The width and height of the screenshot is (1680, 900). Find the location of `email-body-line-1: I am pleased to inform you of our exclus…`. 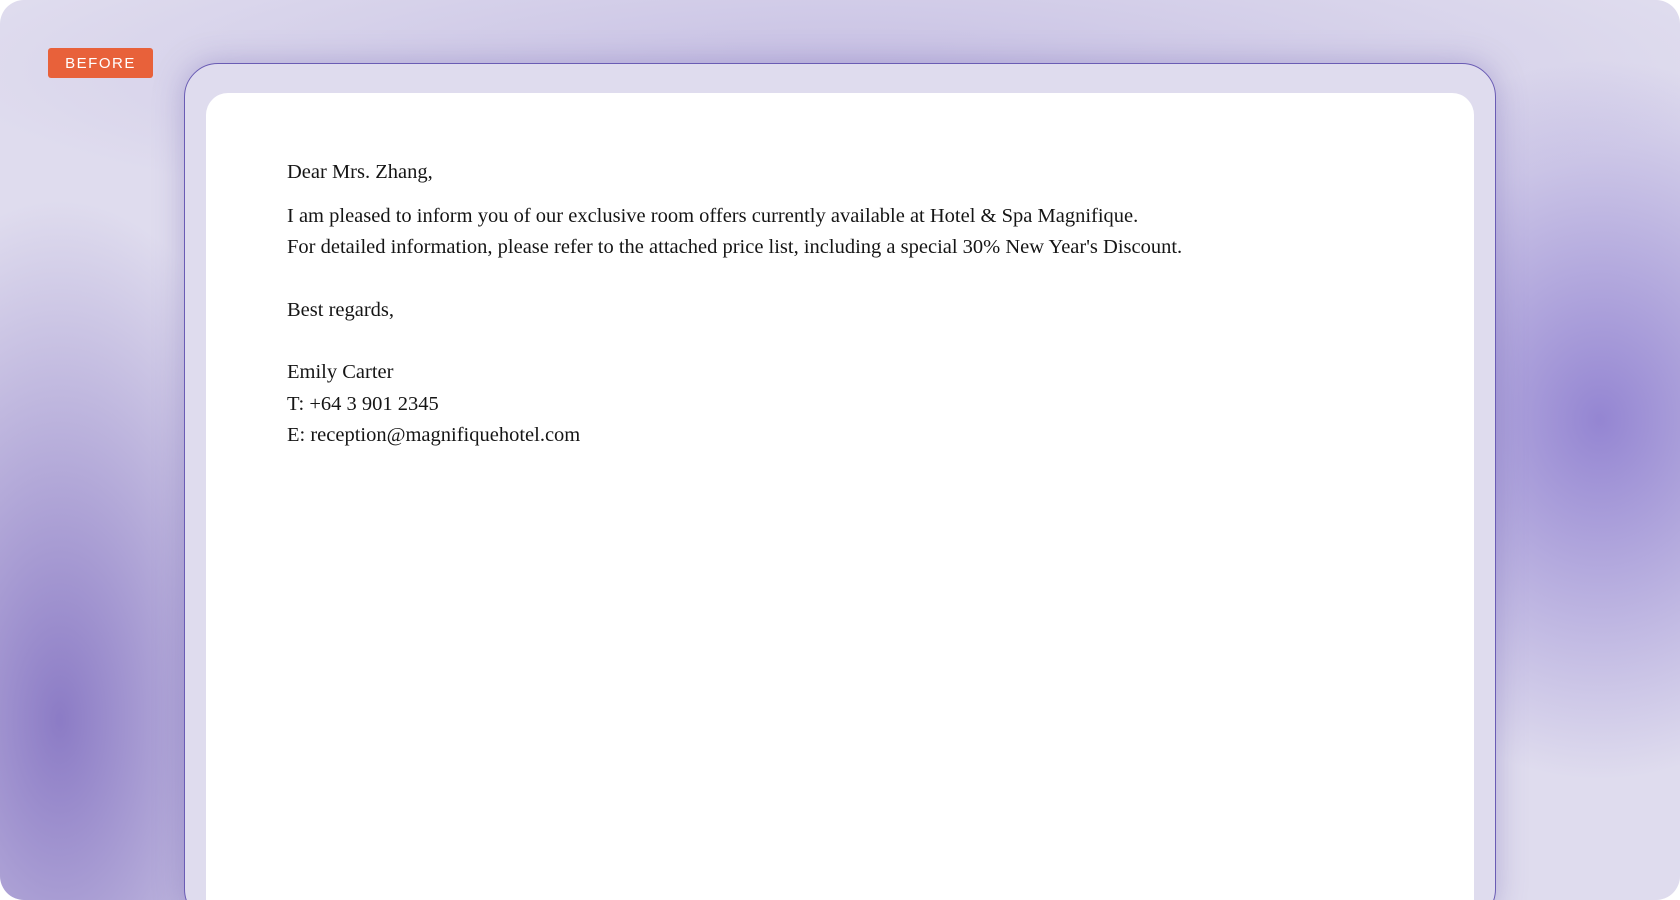

email-body-line-1: I am pleased to inform you of our exclus… is located at coordinates (713, 215).